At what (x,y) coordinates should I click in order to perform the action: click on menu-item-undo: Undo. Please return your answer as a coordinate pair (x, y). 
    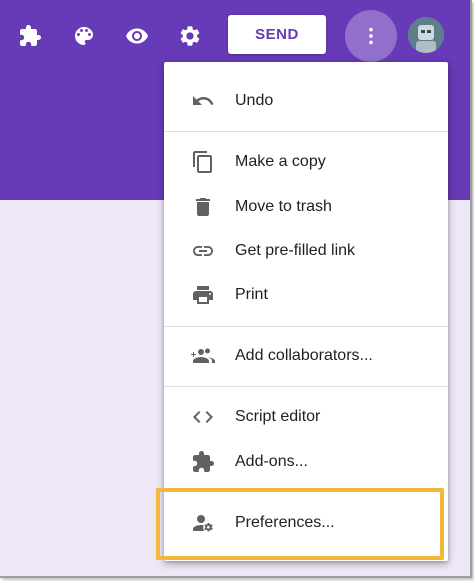
    Looking at the image, I should click on (306, 101).